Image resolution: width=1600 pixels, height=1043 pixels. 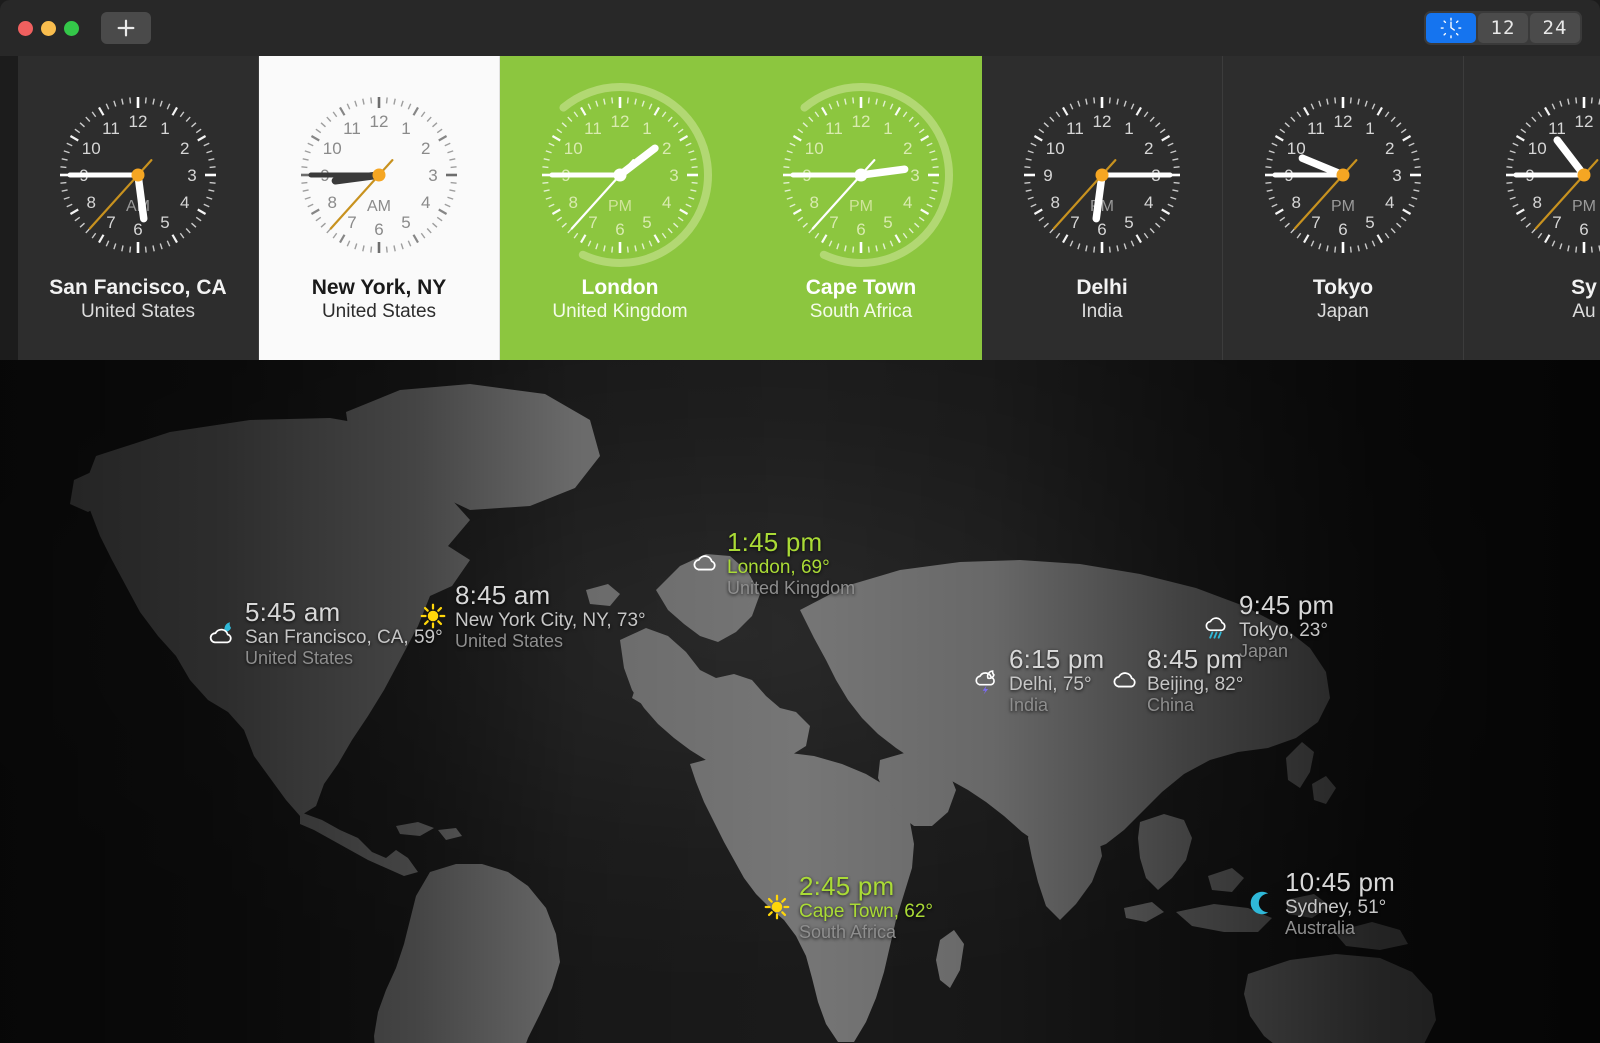 What do you see at coordinates (1102, 311) in the screenshot?
I see `clock-tile-country: India` at bounding box center [1102, 311].